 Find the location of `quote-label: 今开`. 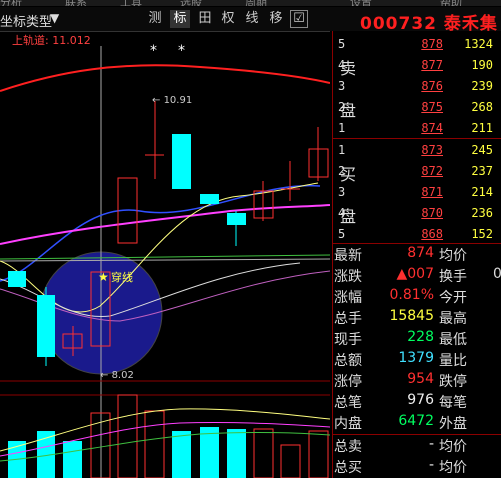

quote-label: 今开 is located at coordinates (453, 298).